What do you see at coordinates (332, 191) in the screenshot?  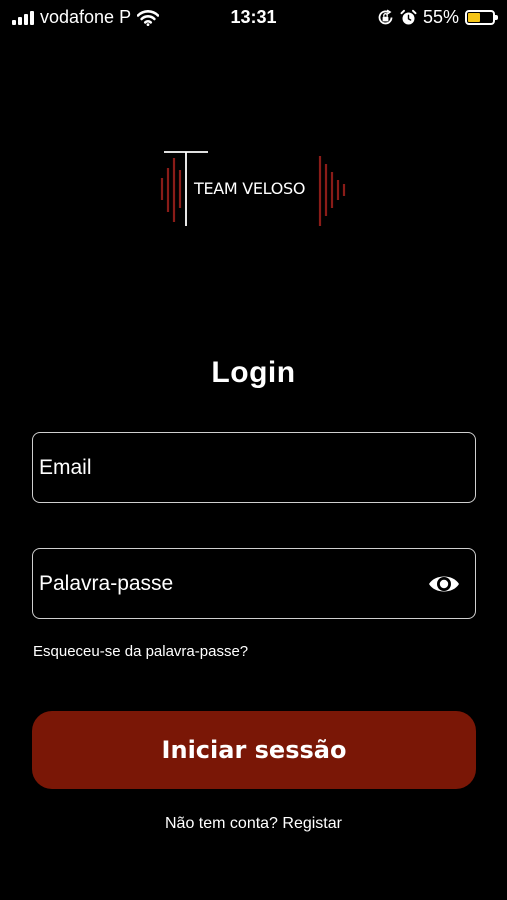 I see `logo-right-bars` at bounding box center [332, 191].